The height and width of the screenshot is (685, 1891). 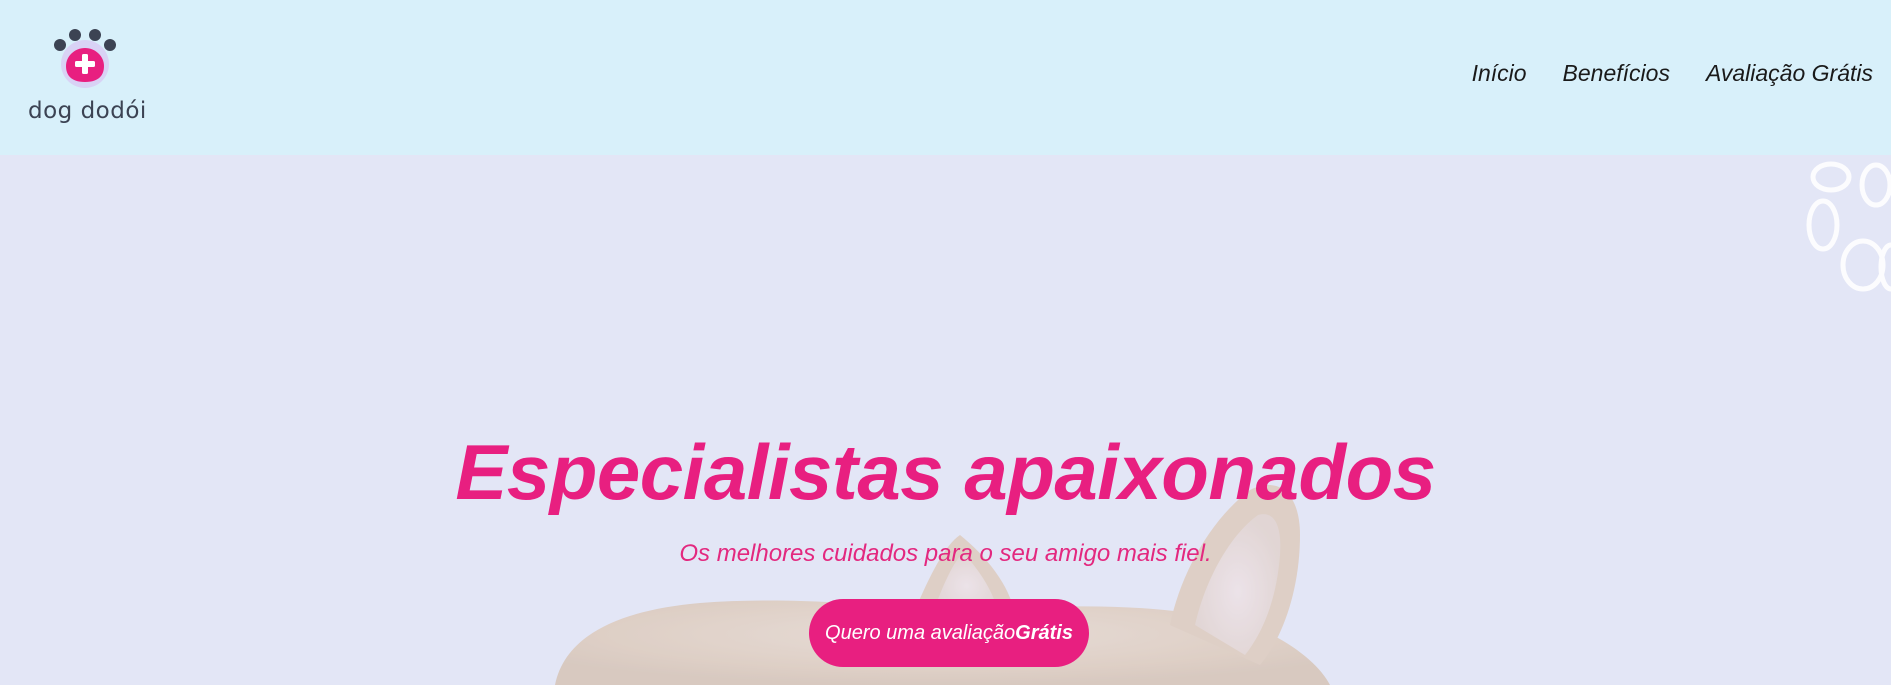 What do you see at coordinates (945, 472) in the screenshot?
I see `hero-title: Especialistas apaixonados` at bounding box center [945, 472].